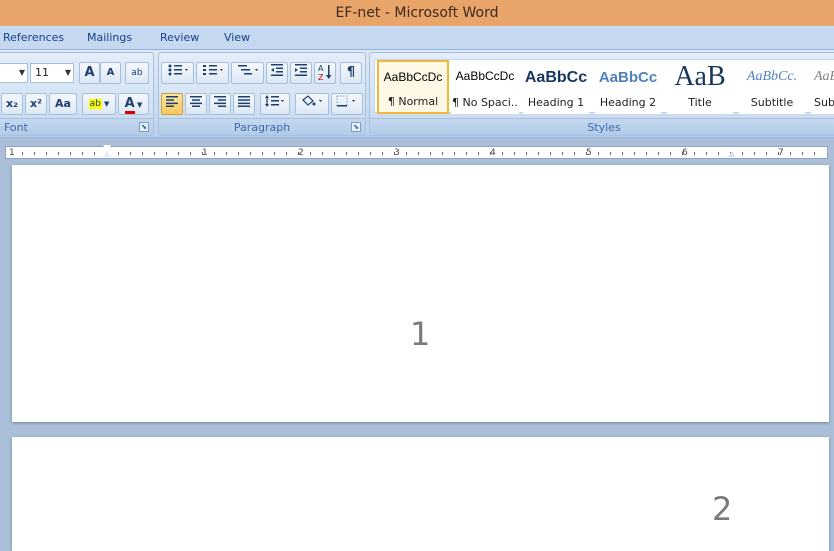 The image size is (834, 551). What do you see at coordinates (345, 101) in the screenshot?
I see `borders-icon` at bounding box center [345, 101].